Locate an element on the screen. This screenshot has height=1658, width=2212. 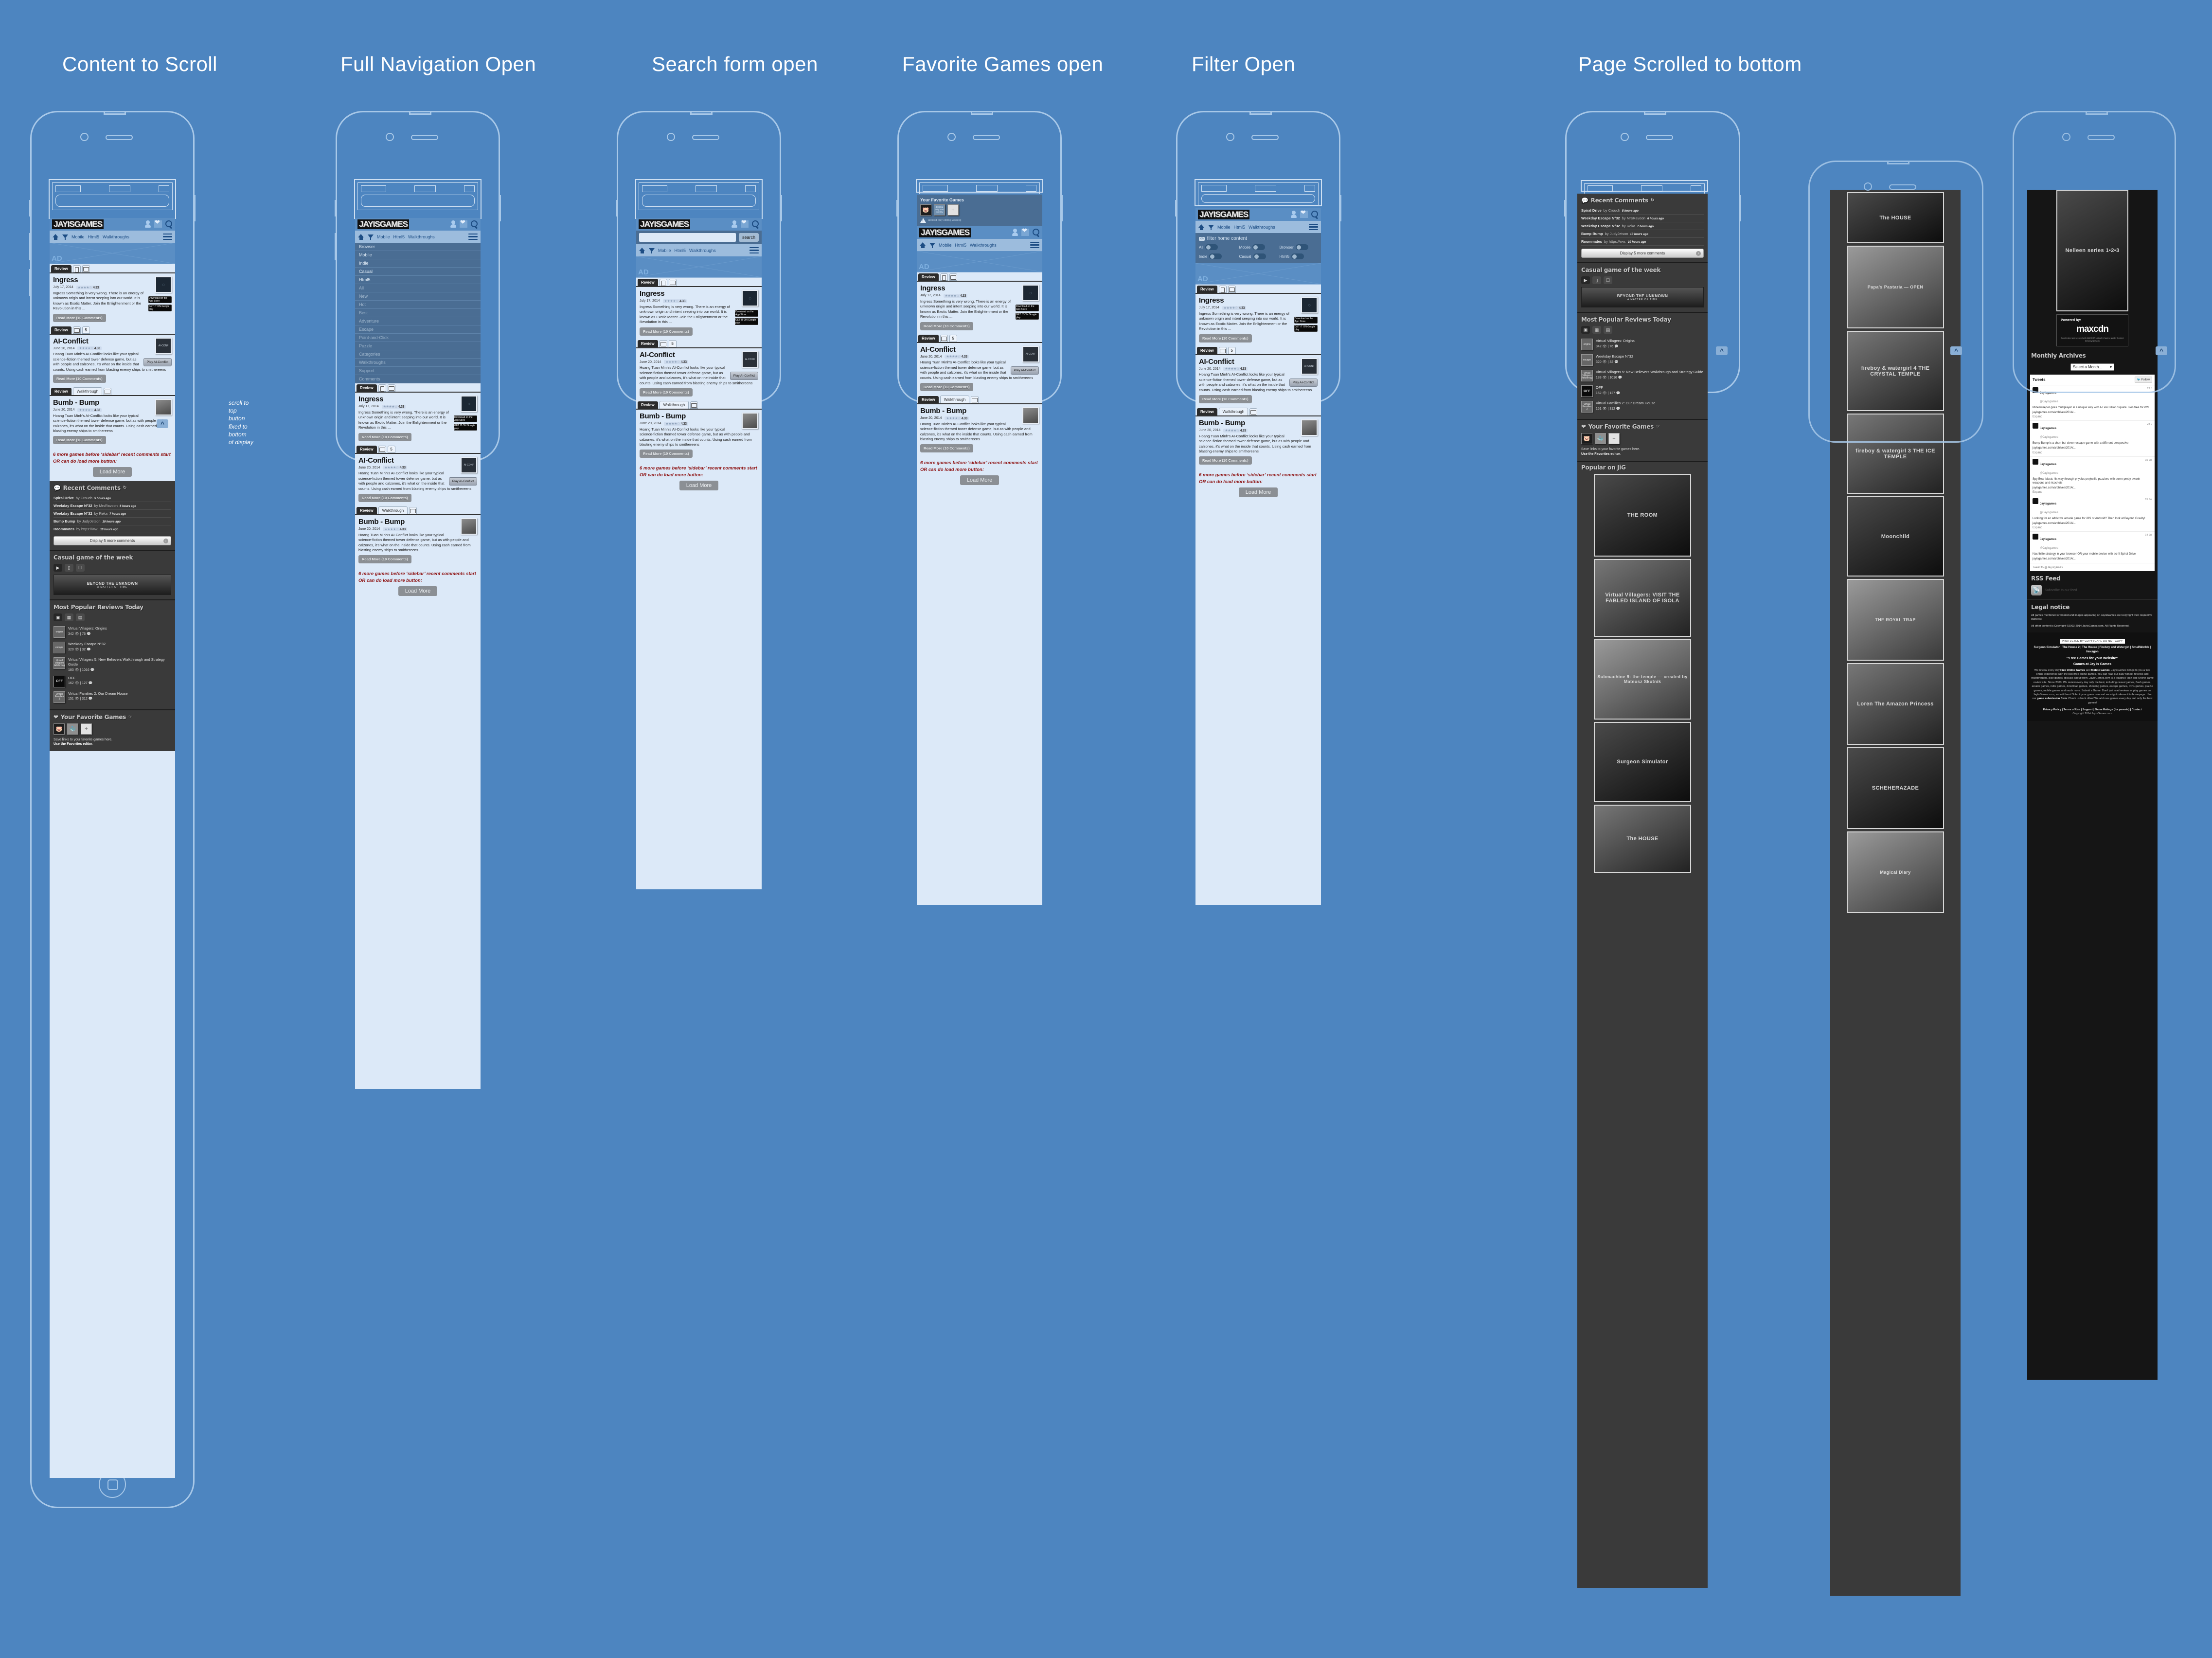
browser-address-bar is located at coordinates (418, 201).